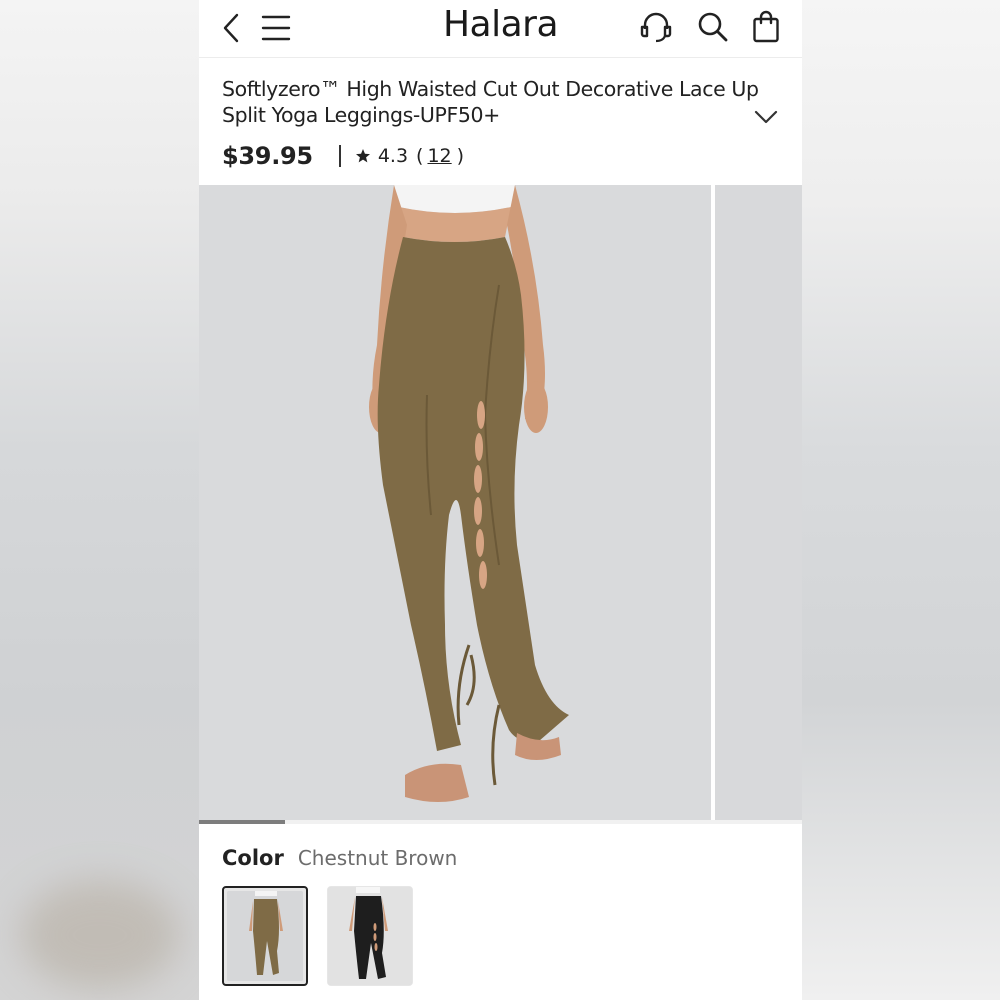 The height and width of the screenshot is (1000, 1000). I want to click on star-icon, so click(362, 156).